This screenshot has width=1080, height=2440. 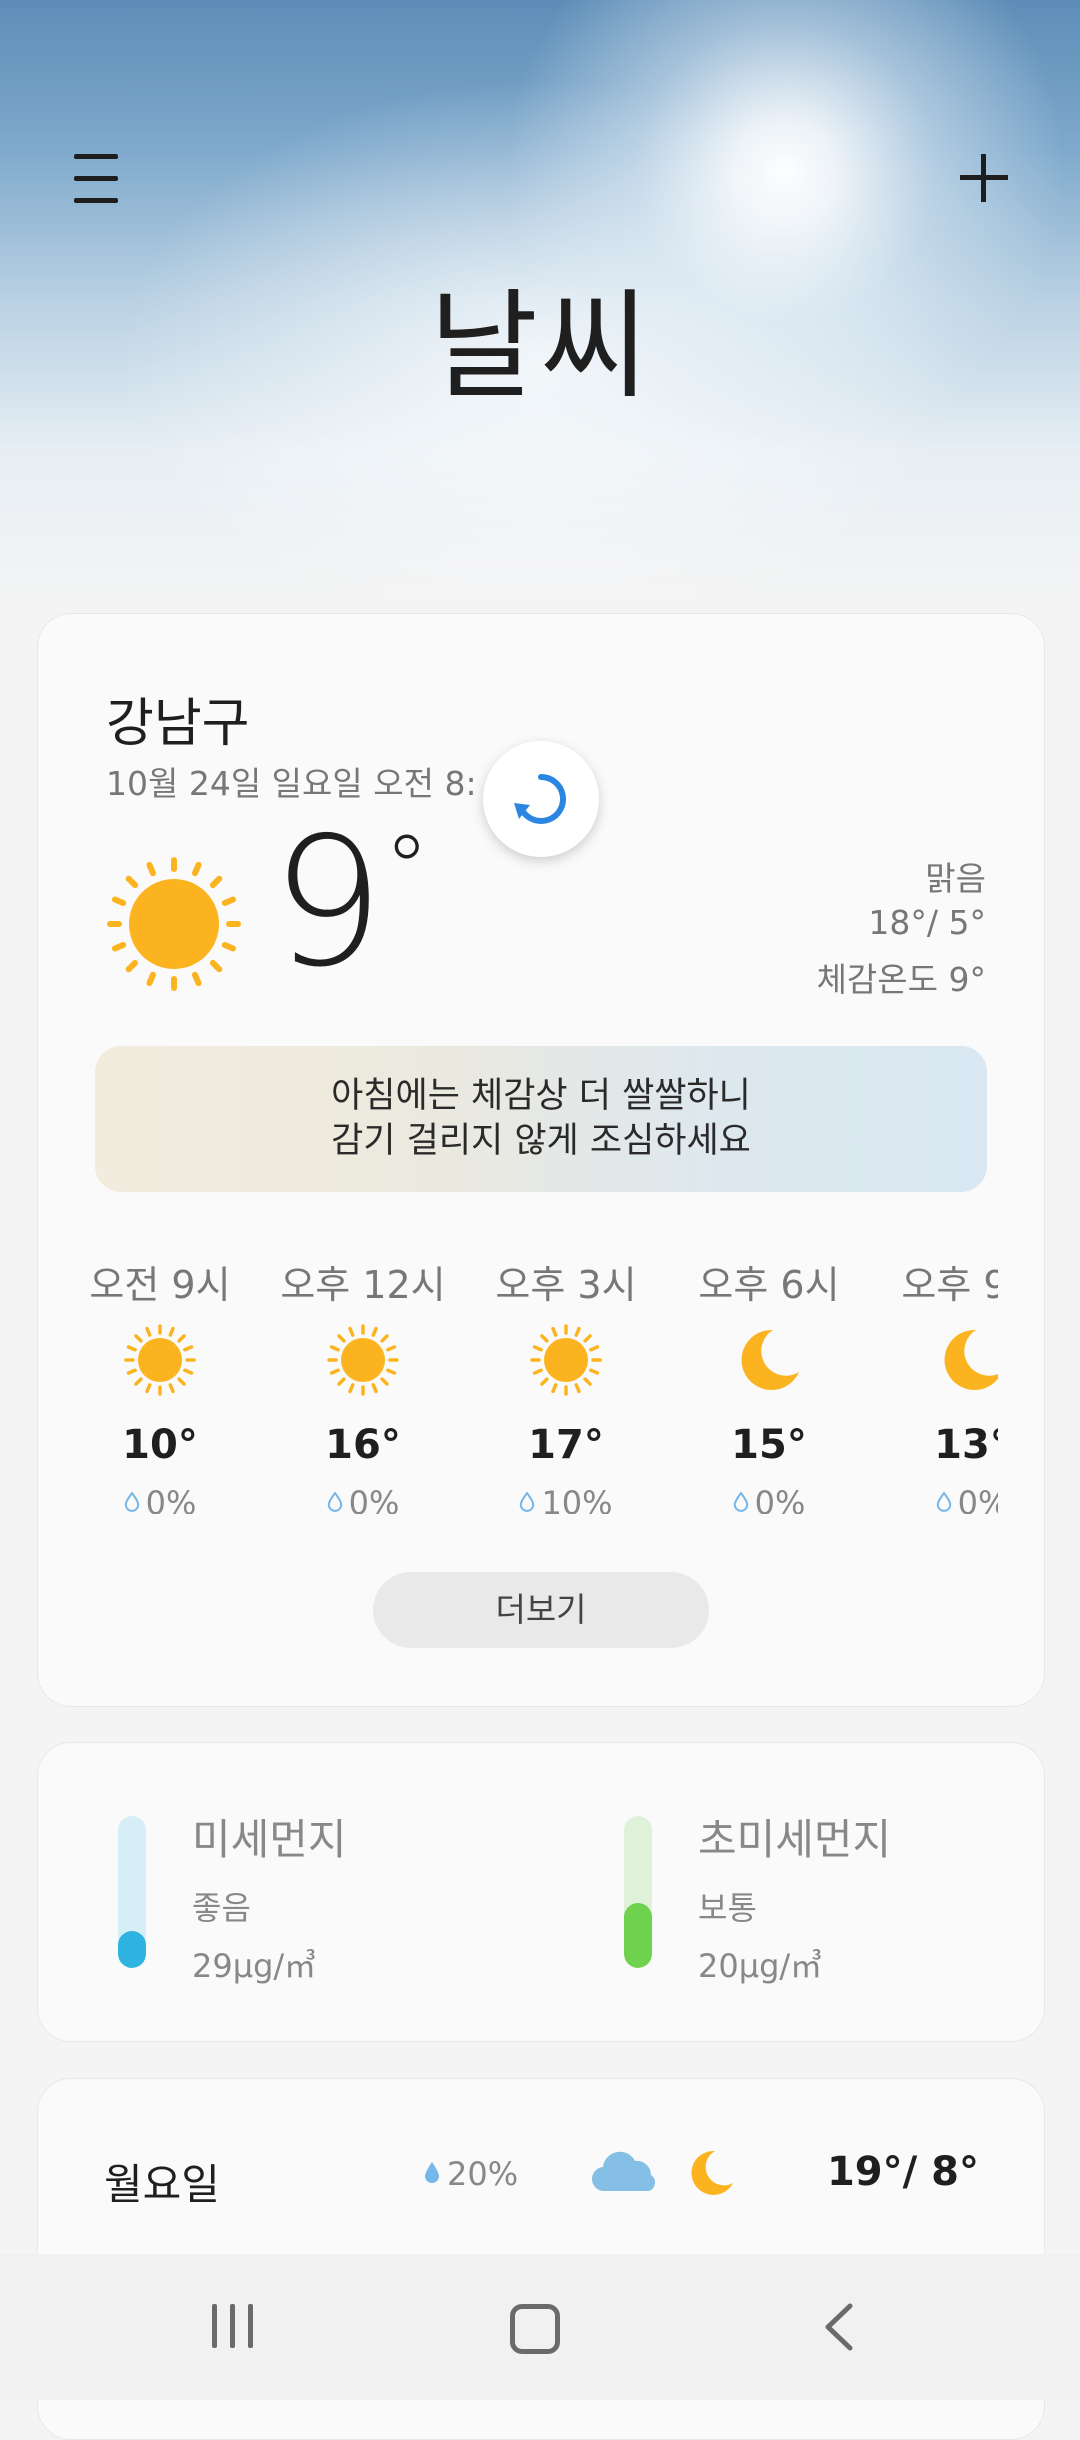 What do you see at coordinates (638, 1892) in the screenshot?
I see `ultrafine-dust-gauge` at bounding box center [638, 1892].